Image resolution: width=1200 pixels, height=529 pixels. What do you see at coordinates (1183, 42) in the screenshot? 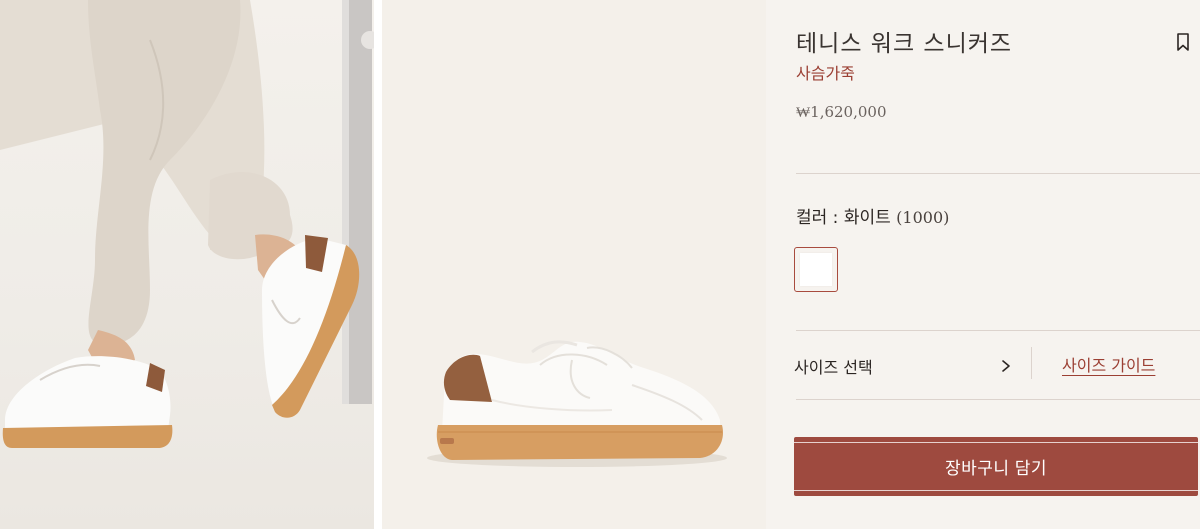
I see `bookmark-icon` at bounding box center [1183, 42].